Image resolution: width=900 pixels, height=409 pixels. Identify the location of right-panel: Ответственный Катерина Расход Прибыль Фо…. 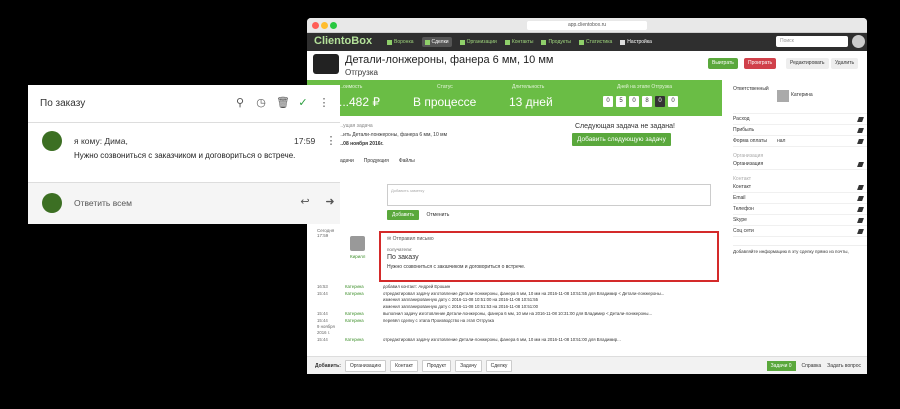
(800, 169).